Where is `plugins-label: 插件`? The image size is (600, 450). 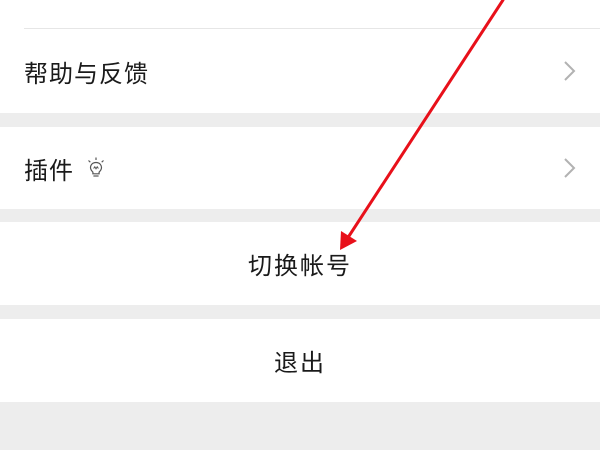
plugins-label: 插件 is located at coordinates (49, 170).